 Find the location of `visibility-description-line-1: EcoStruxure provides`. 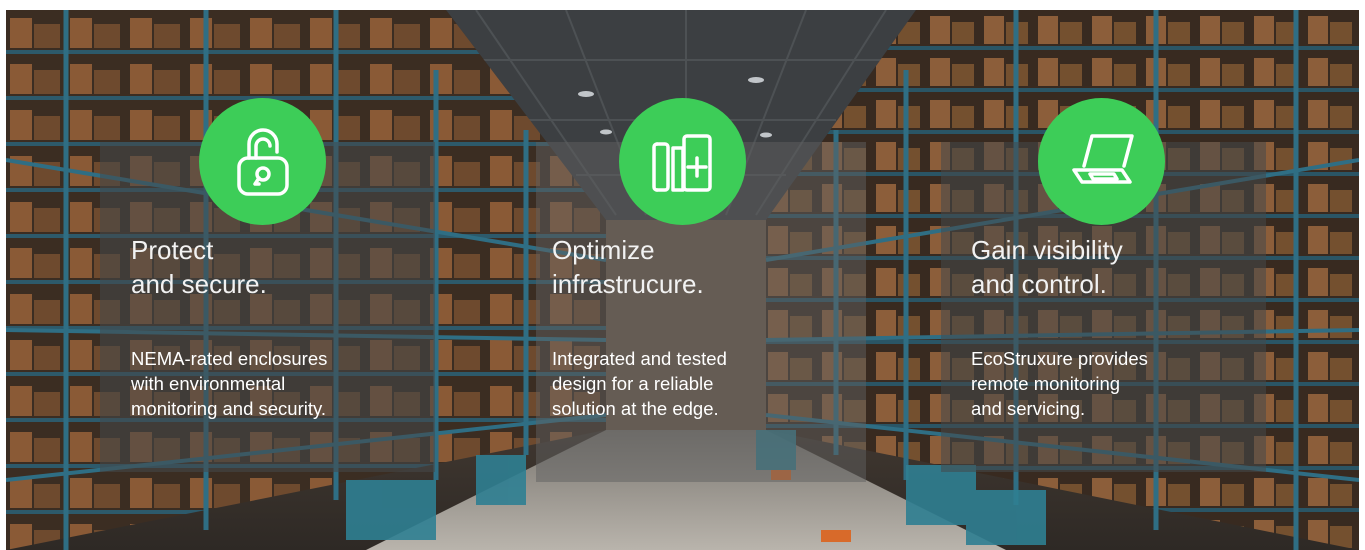

visibility-description-line-1: EcoStruxure provides is located at coordinates (1059, 358).